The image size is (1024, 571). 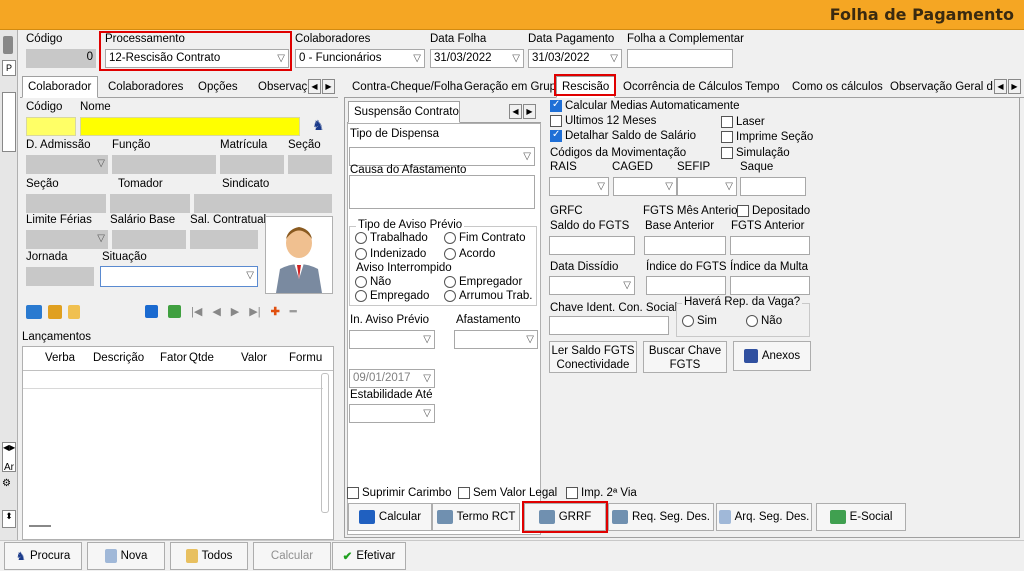 What do you see at coordinates (404, 112) in the screenshot?
I see `tab-suspensao-contrato: Suspensão Contrato` at bounding box center [404, 112].